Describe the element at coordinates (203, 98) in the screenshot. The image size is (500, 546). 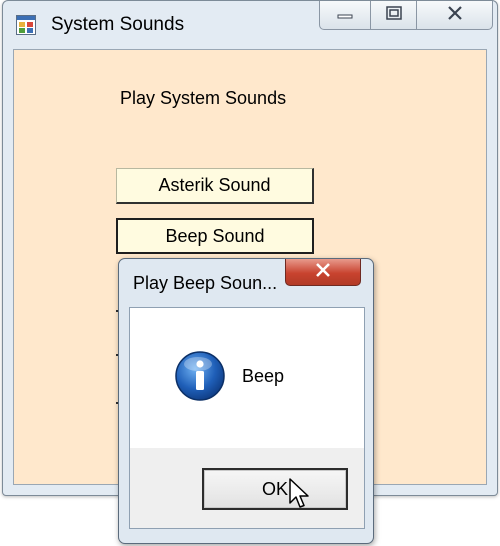
I see `heading-label: Play System Sounds` at that location.